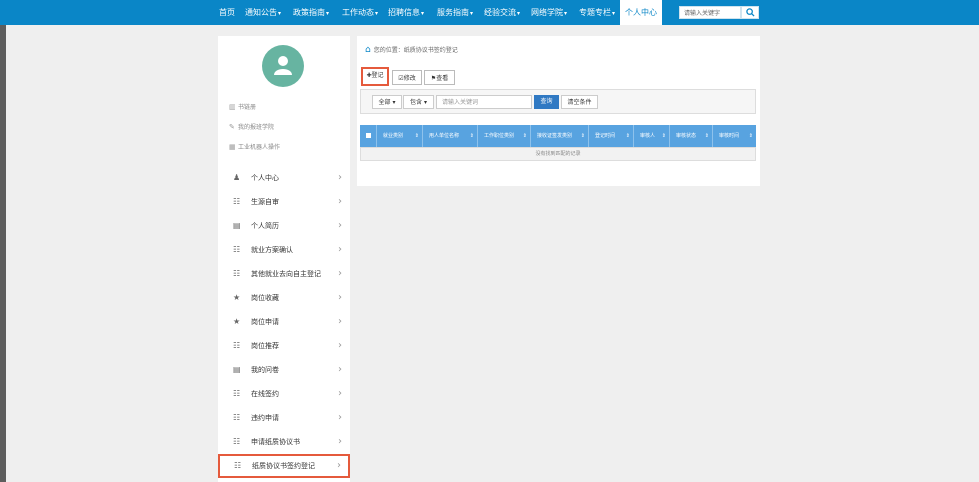 The image size is (979, 482). What do you see at coordinates (360, 12) in the screenshot?
I see `nav-work-news: 工作动态▾` at bounding box center [360, 12].